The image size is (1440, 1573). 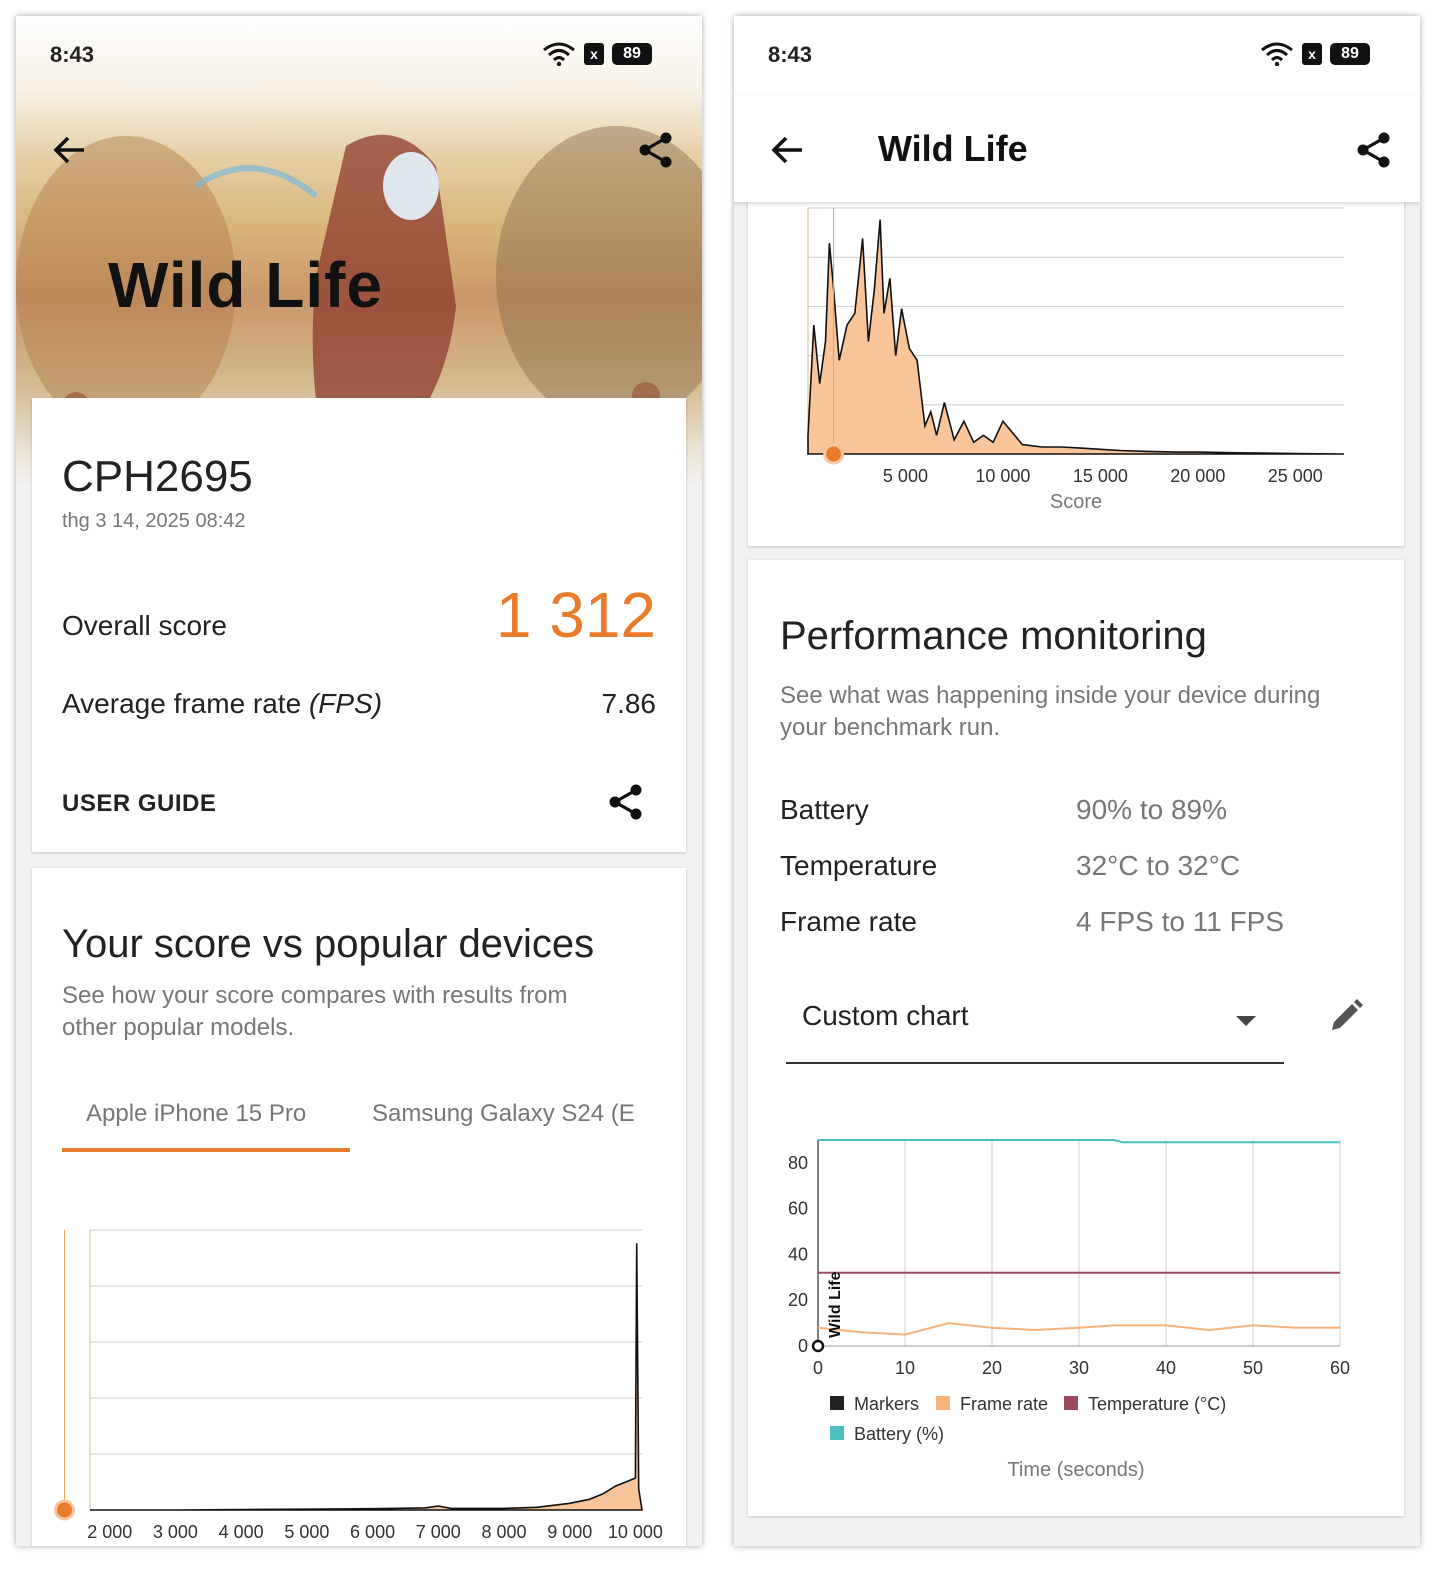 I want to click on tab-samsung-galaxy: Samsung Galaxy S24 (E, so click(x=503, y=1114).